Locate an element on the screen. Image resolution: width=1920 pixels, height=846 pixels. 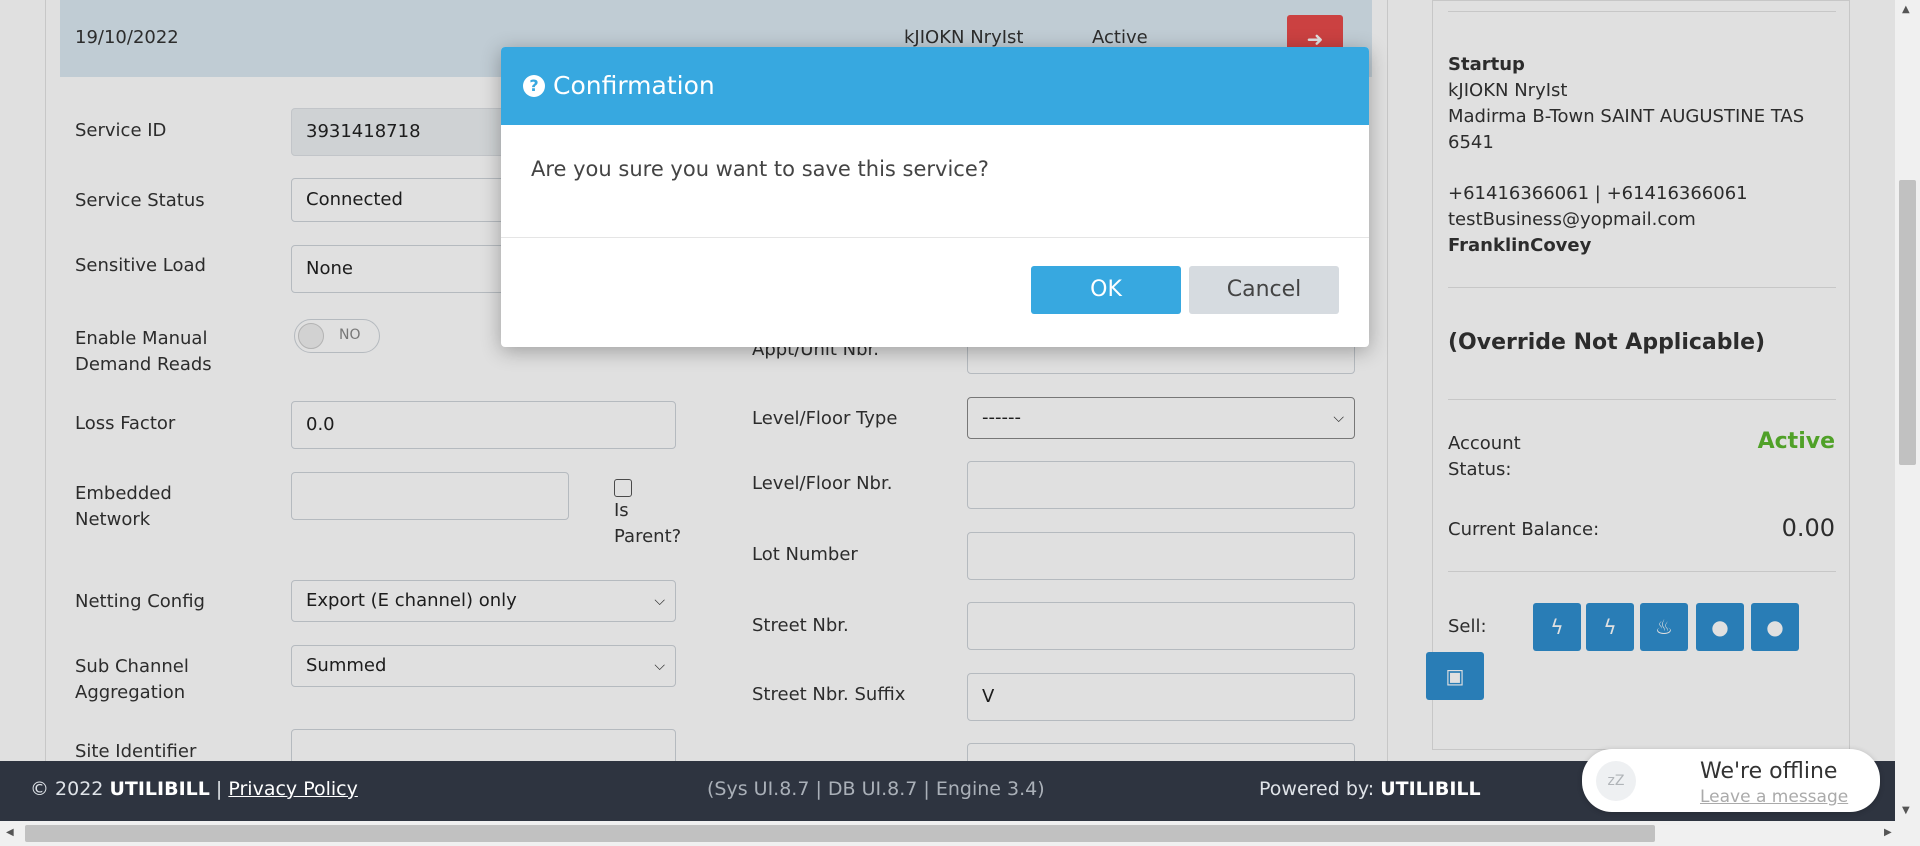
scroll-right-icon: ▶ is located at coordinates (1888, 832).